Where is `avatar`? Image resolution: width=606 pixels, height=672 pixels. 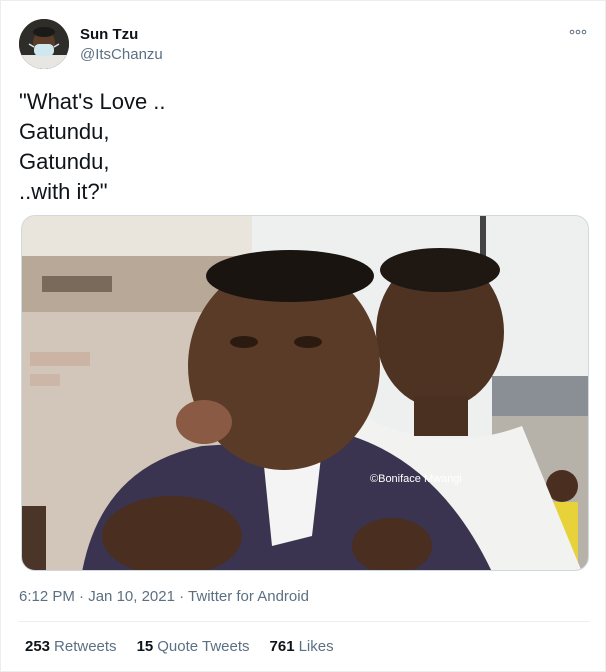
avatar is located at coordinates (44, 44).